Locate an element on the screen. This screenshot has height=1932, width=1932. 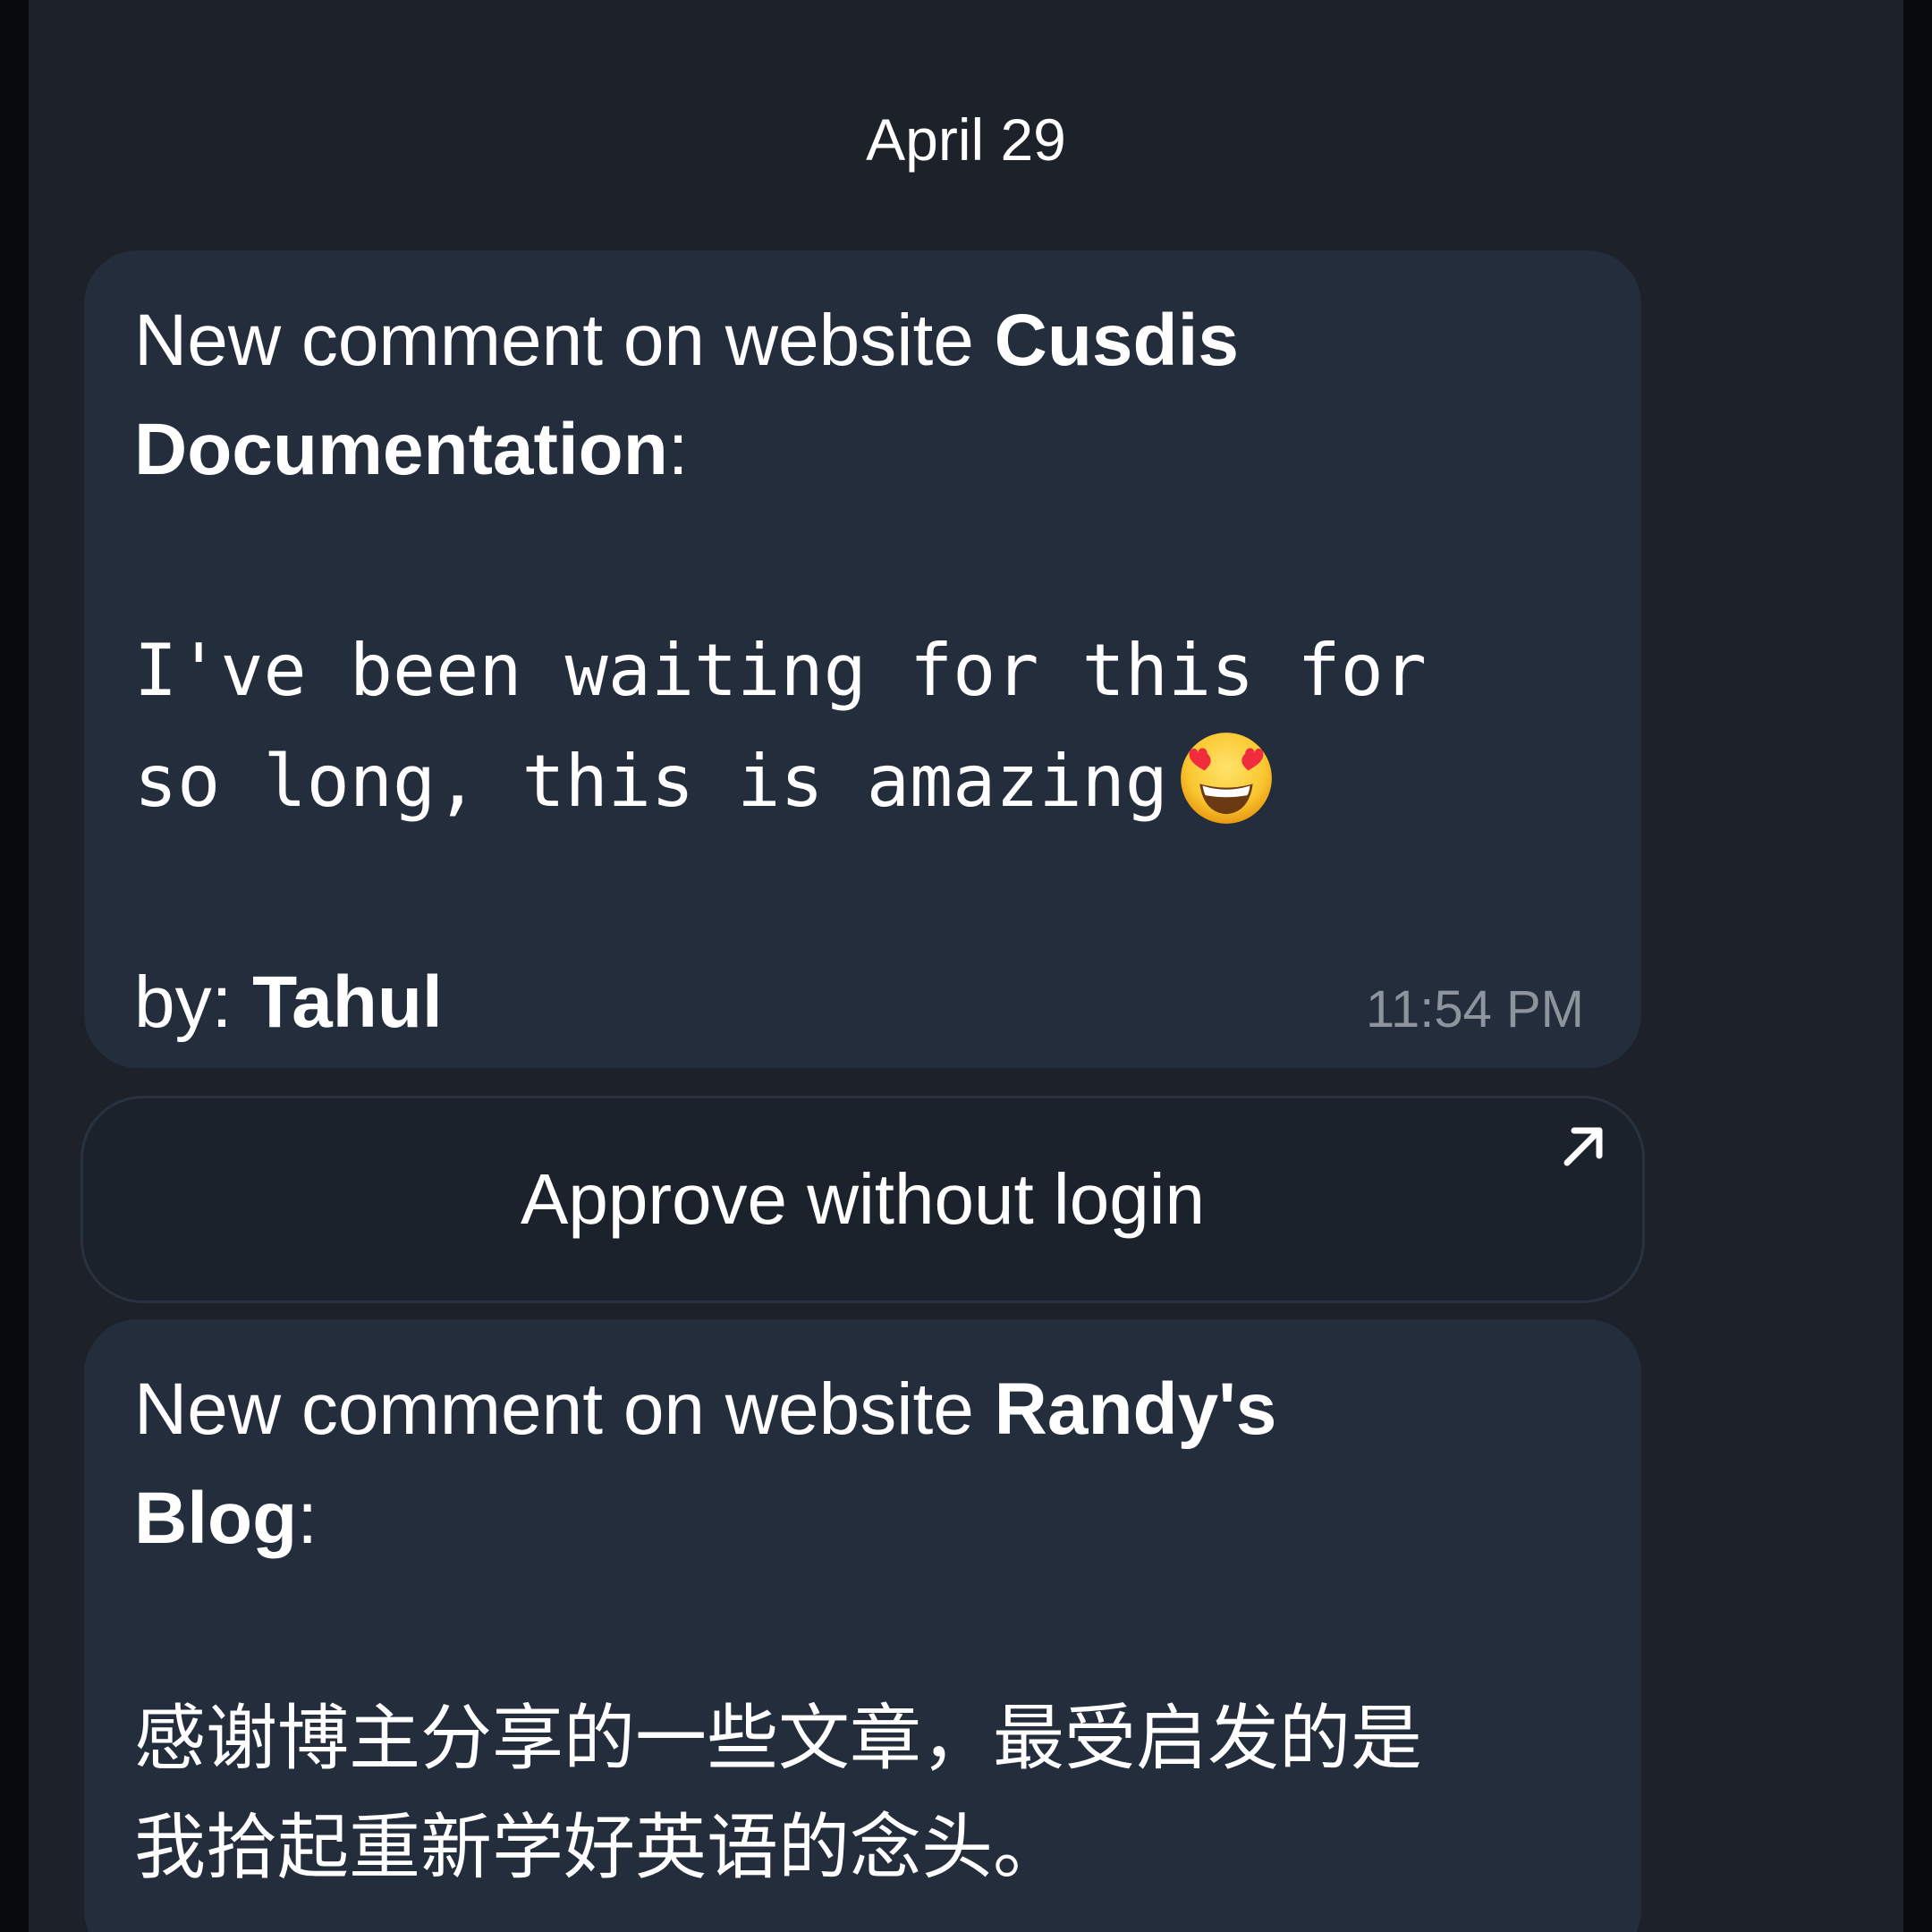
message-timestamp: 11:54 PM is located at coordinates (1475, 1009).